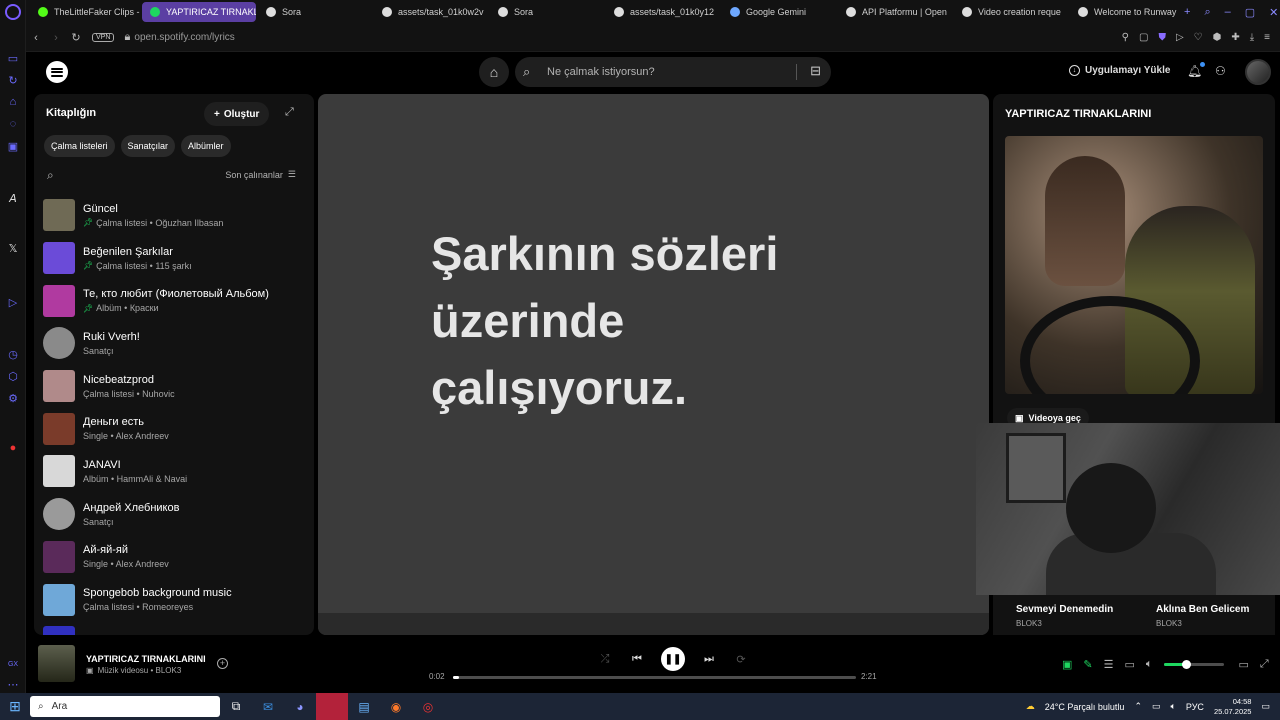  Describe the element at coordinates (1198, 37) in the screenshot. I see `heart-icon: ♡` at that location.